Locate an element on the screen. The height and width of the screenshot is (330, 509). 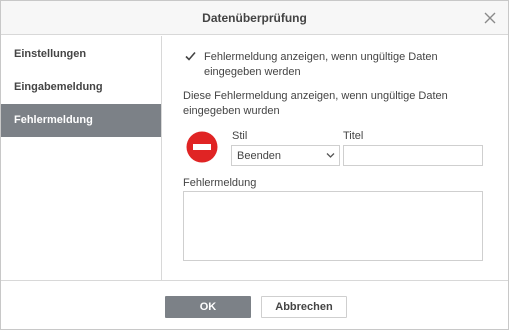
checkmark-icon is located at coordinates (190, 56).